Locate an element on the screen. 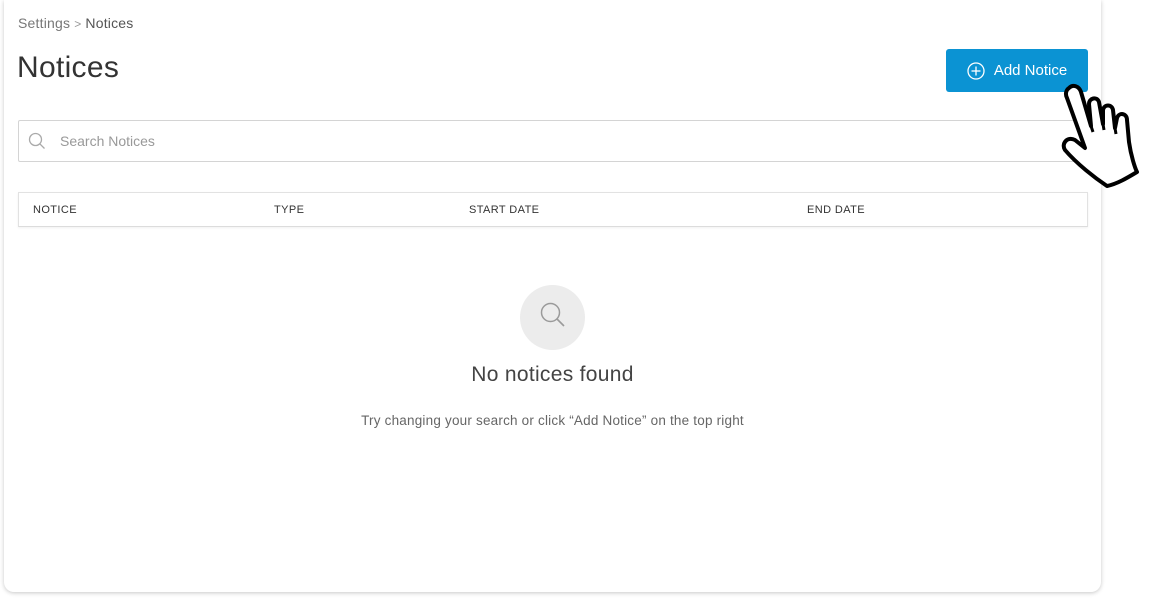 The image size is (1159, 600). empty-state-icon-circle is located at coordinates (552, 317).